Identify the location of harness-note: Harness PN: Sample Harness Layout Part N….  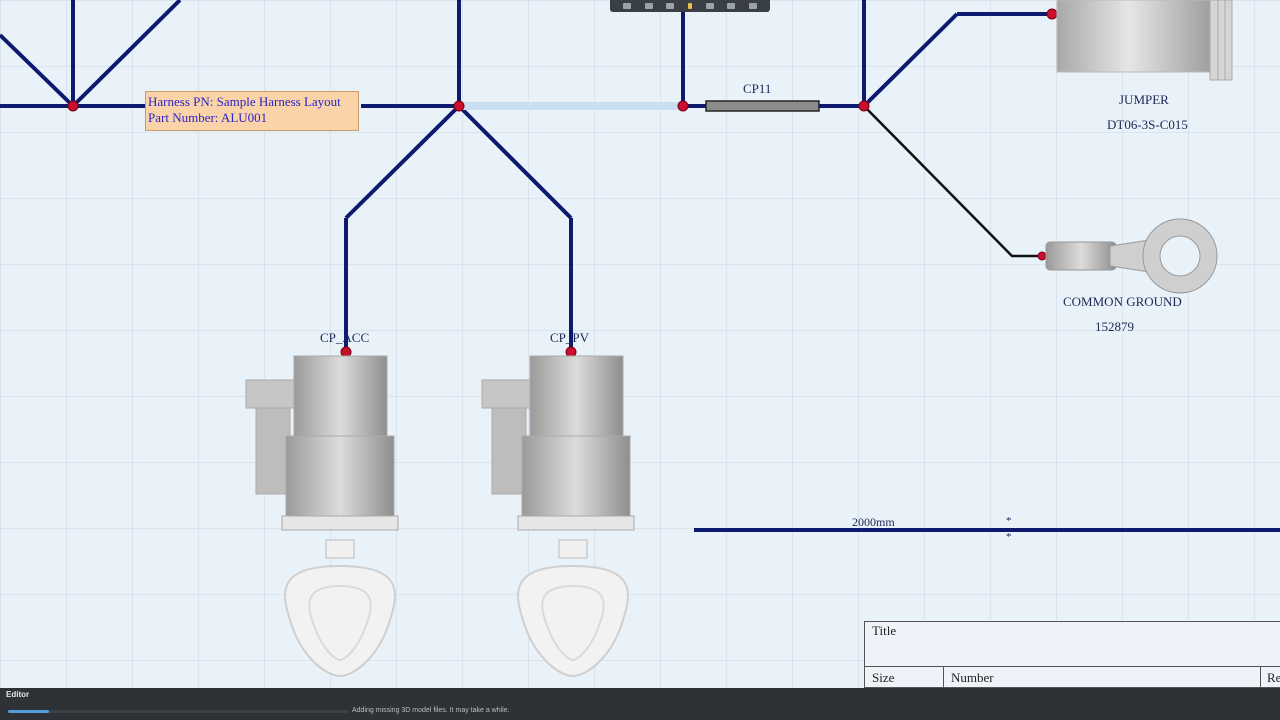
(252, 111).